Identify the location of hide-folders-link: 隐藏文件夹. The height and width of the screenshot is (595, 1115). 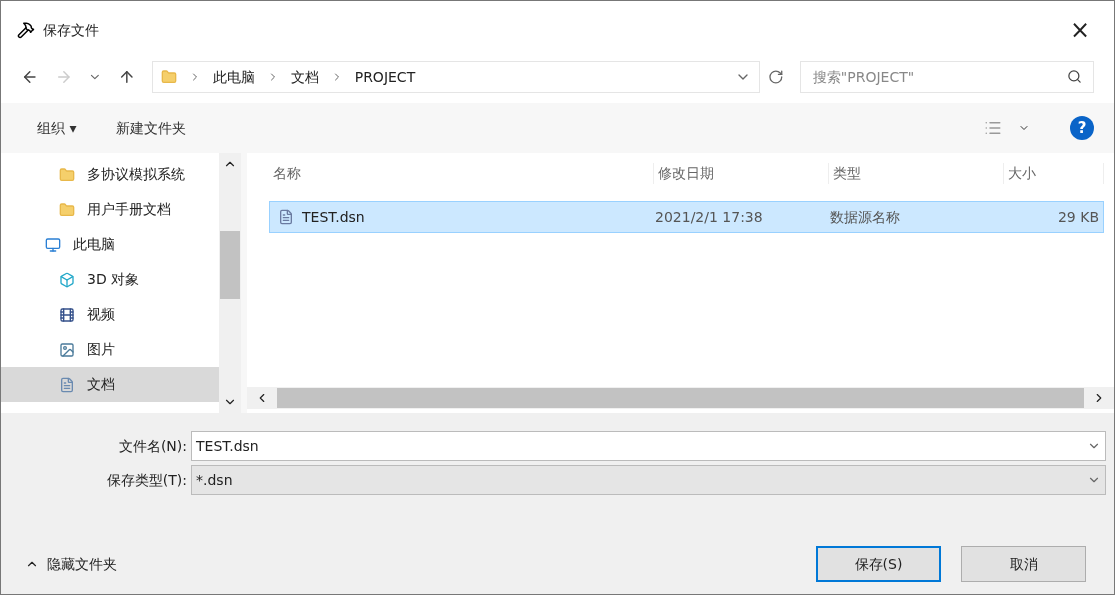
(82, 564).